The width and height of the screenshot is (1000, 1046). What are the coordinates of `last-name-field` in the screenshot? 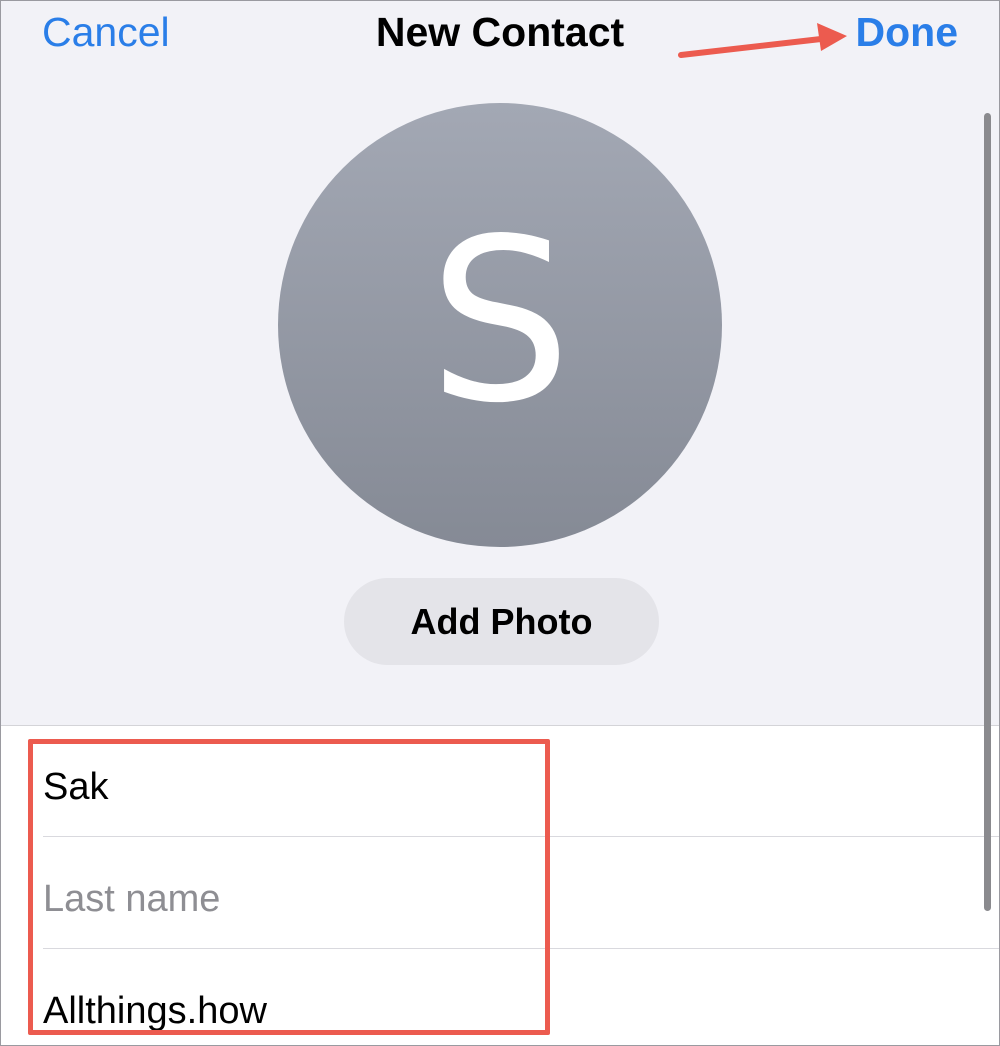 It's located at (493, 899).